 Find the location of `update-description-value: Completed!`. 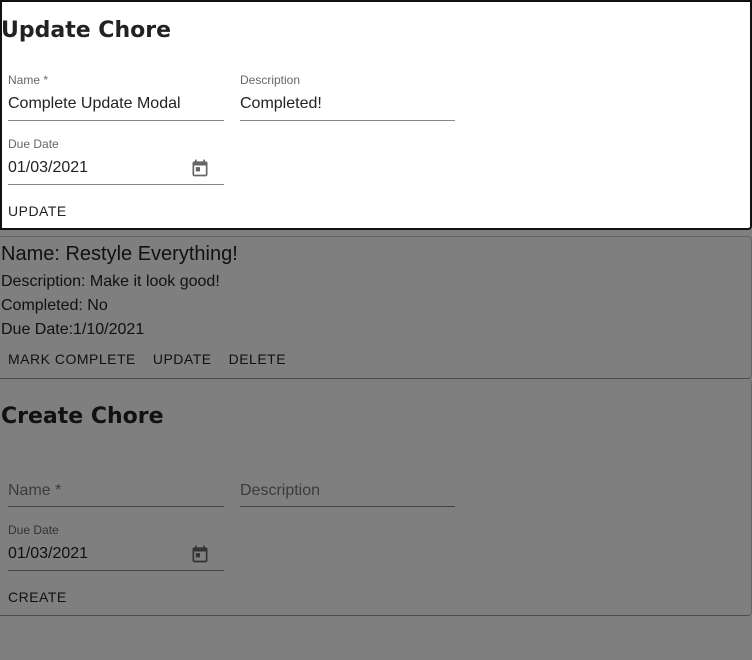

update-description-value: Completed! is located at coordinates (281, 103).